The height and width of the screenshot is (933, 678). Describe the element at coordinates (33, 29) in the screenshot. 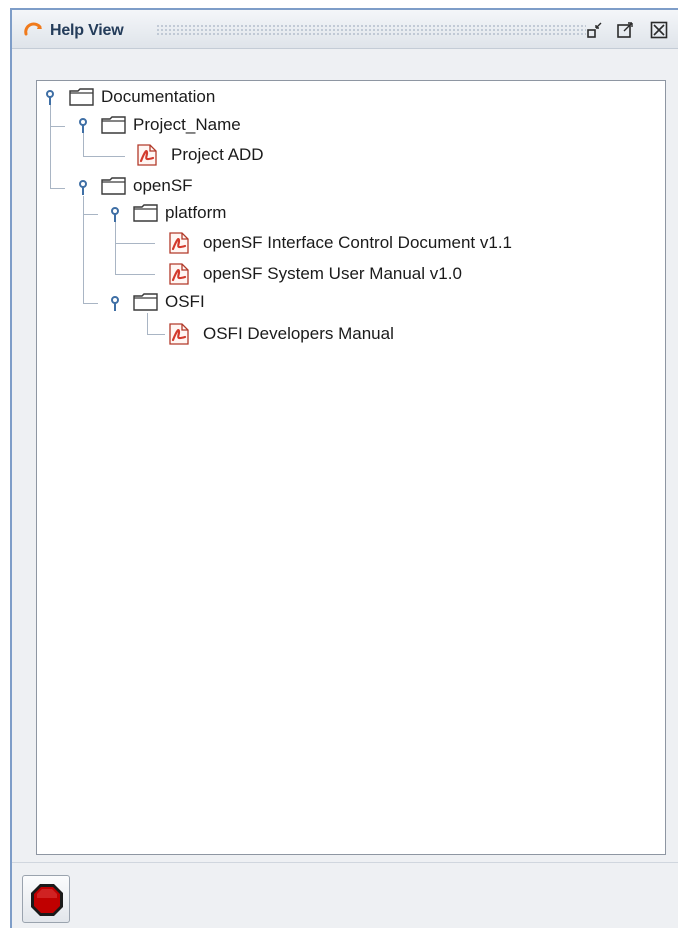

I see `help-view-icon` at that location.